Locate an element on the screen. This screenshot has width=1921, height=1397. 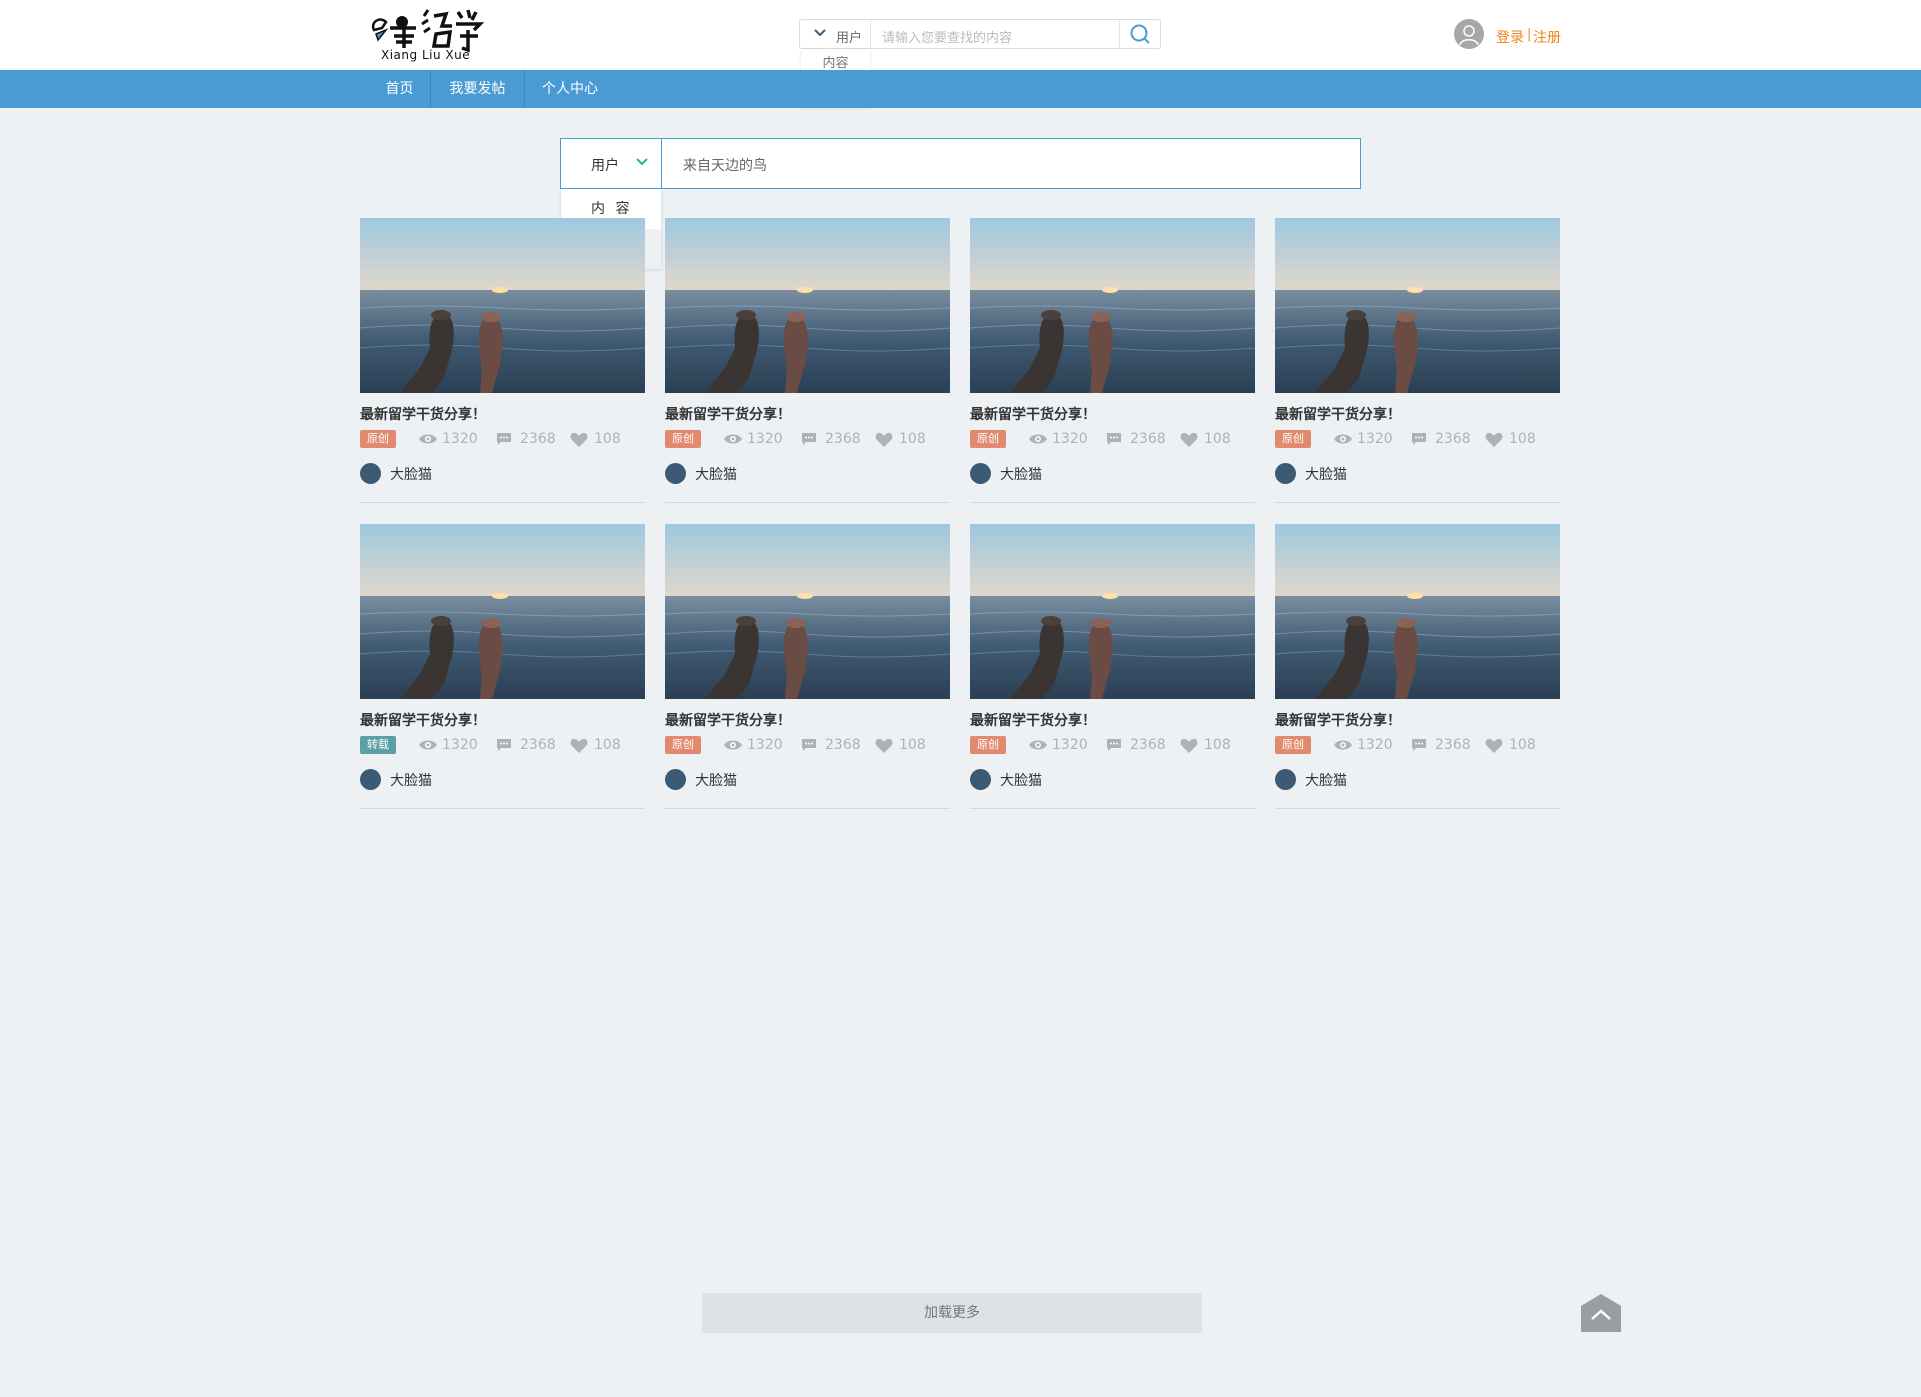
load-more-button: 加载更多 is located at coordinates (952, 1313).